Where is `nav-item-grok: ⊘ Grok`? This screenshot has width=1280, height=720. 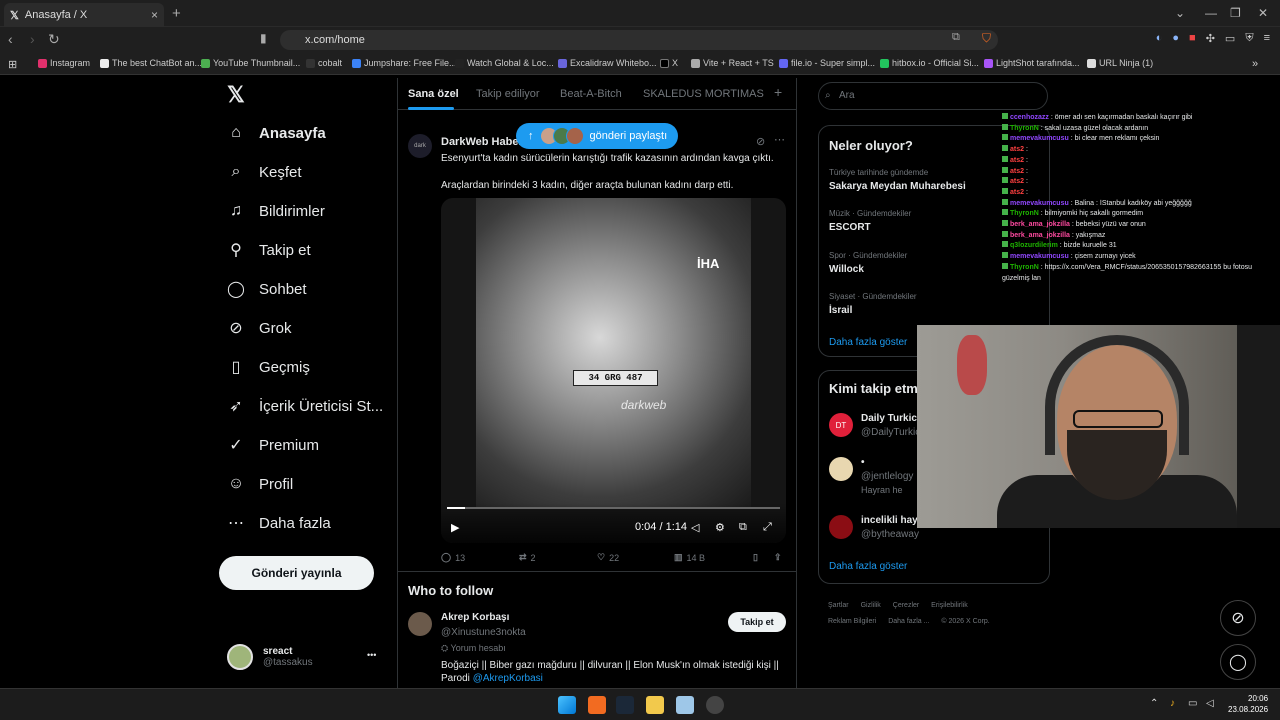
nav-item-grok: ⊘ Grok is located at coordinates (259, 328).